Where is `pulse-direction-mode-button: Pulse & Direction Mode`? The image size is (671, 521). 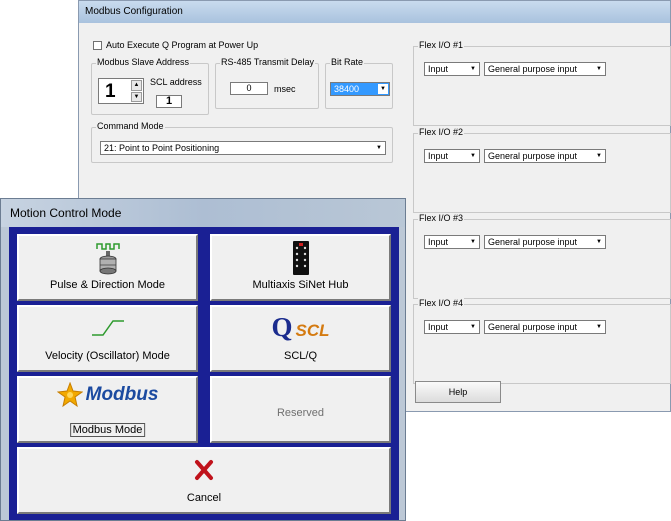 pulse-direction-mode-button: Pulse & Direction Mode is located at coordinates (107, 267).